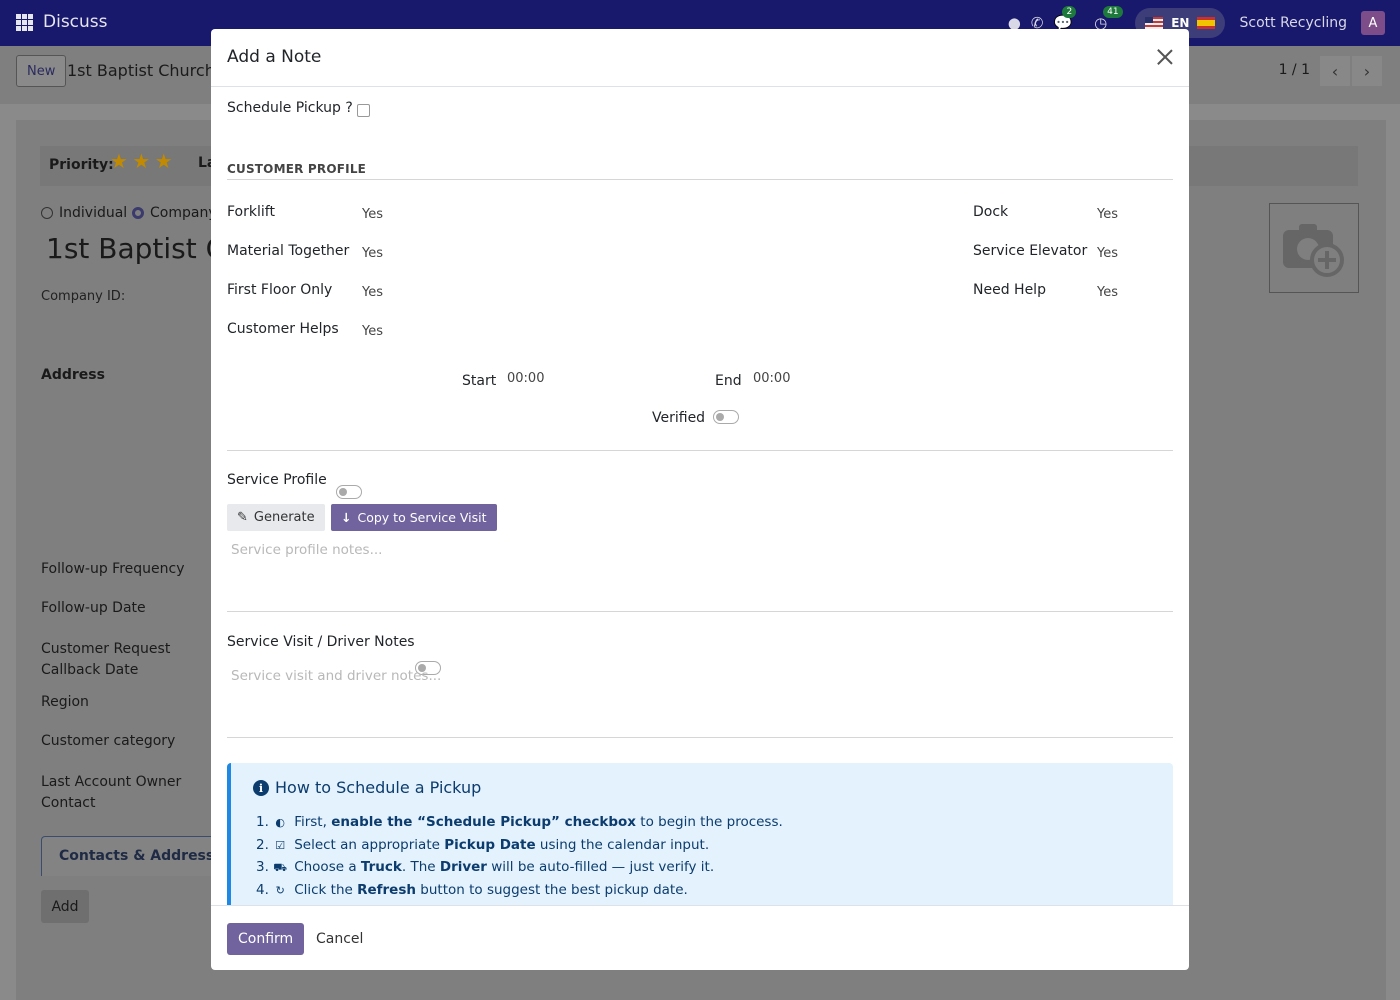  Describe the element at coordinates (422, 517) in the screenshot. I see `copy-button-label: Copy to Service Visit` at that location.